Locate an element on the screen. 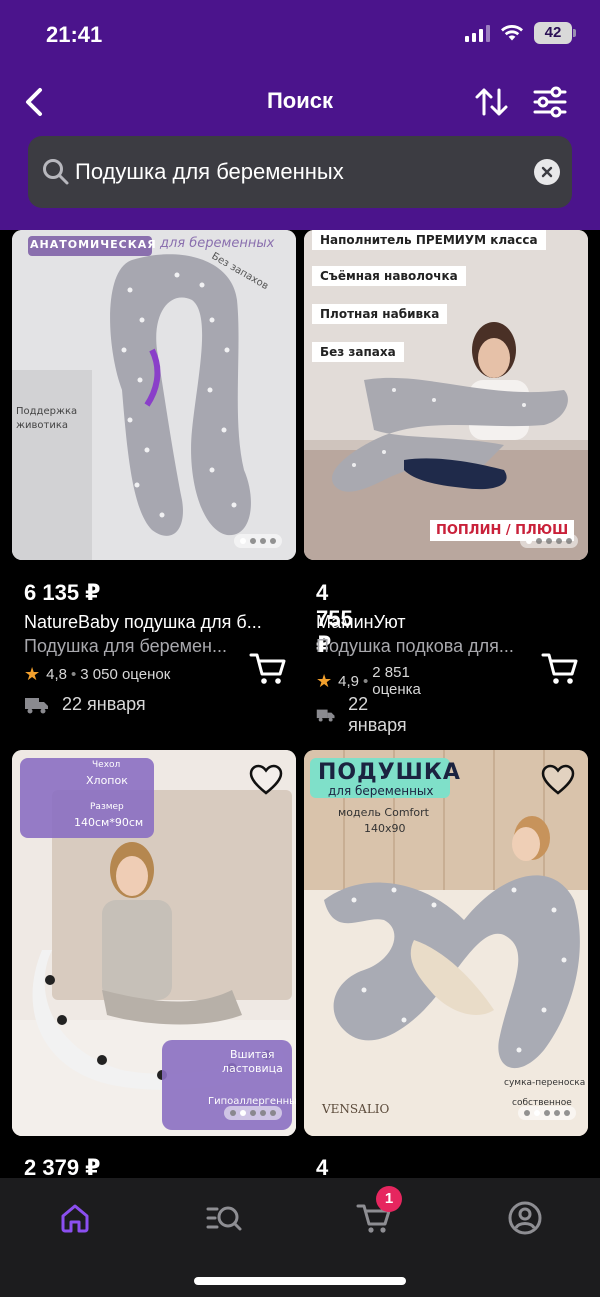  cellular-signal-icon is located at coordinates (477, 33).